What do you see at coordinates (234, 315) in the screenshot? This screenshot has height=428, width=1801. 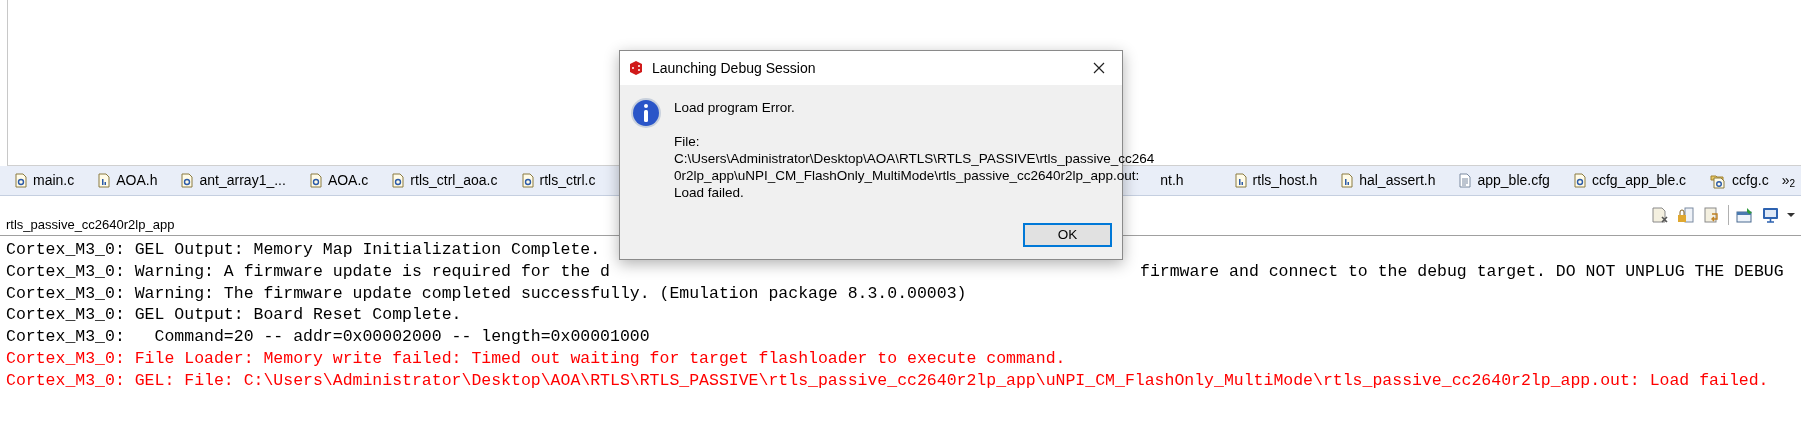 I see `console-line: Cortex_M3_0: GEL Output: Board Reset Complete.` at bounding box center [234, 315].